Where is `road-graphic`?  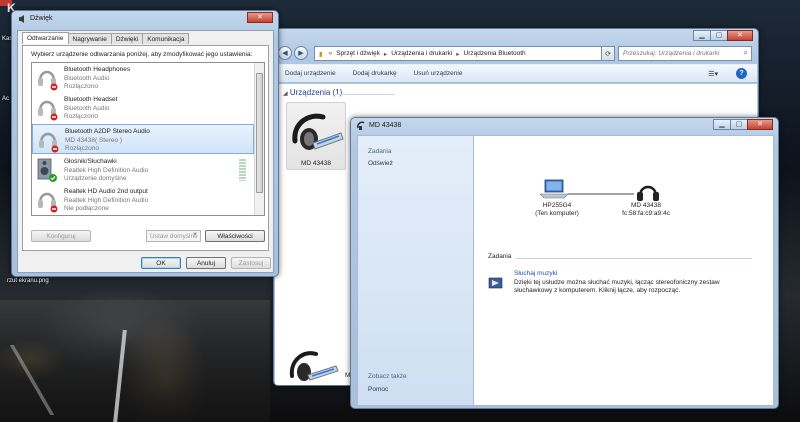
road-graphic is located at coordinates (135, 361).